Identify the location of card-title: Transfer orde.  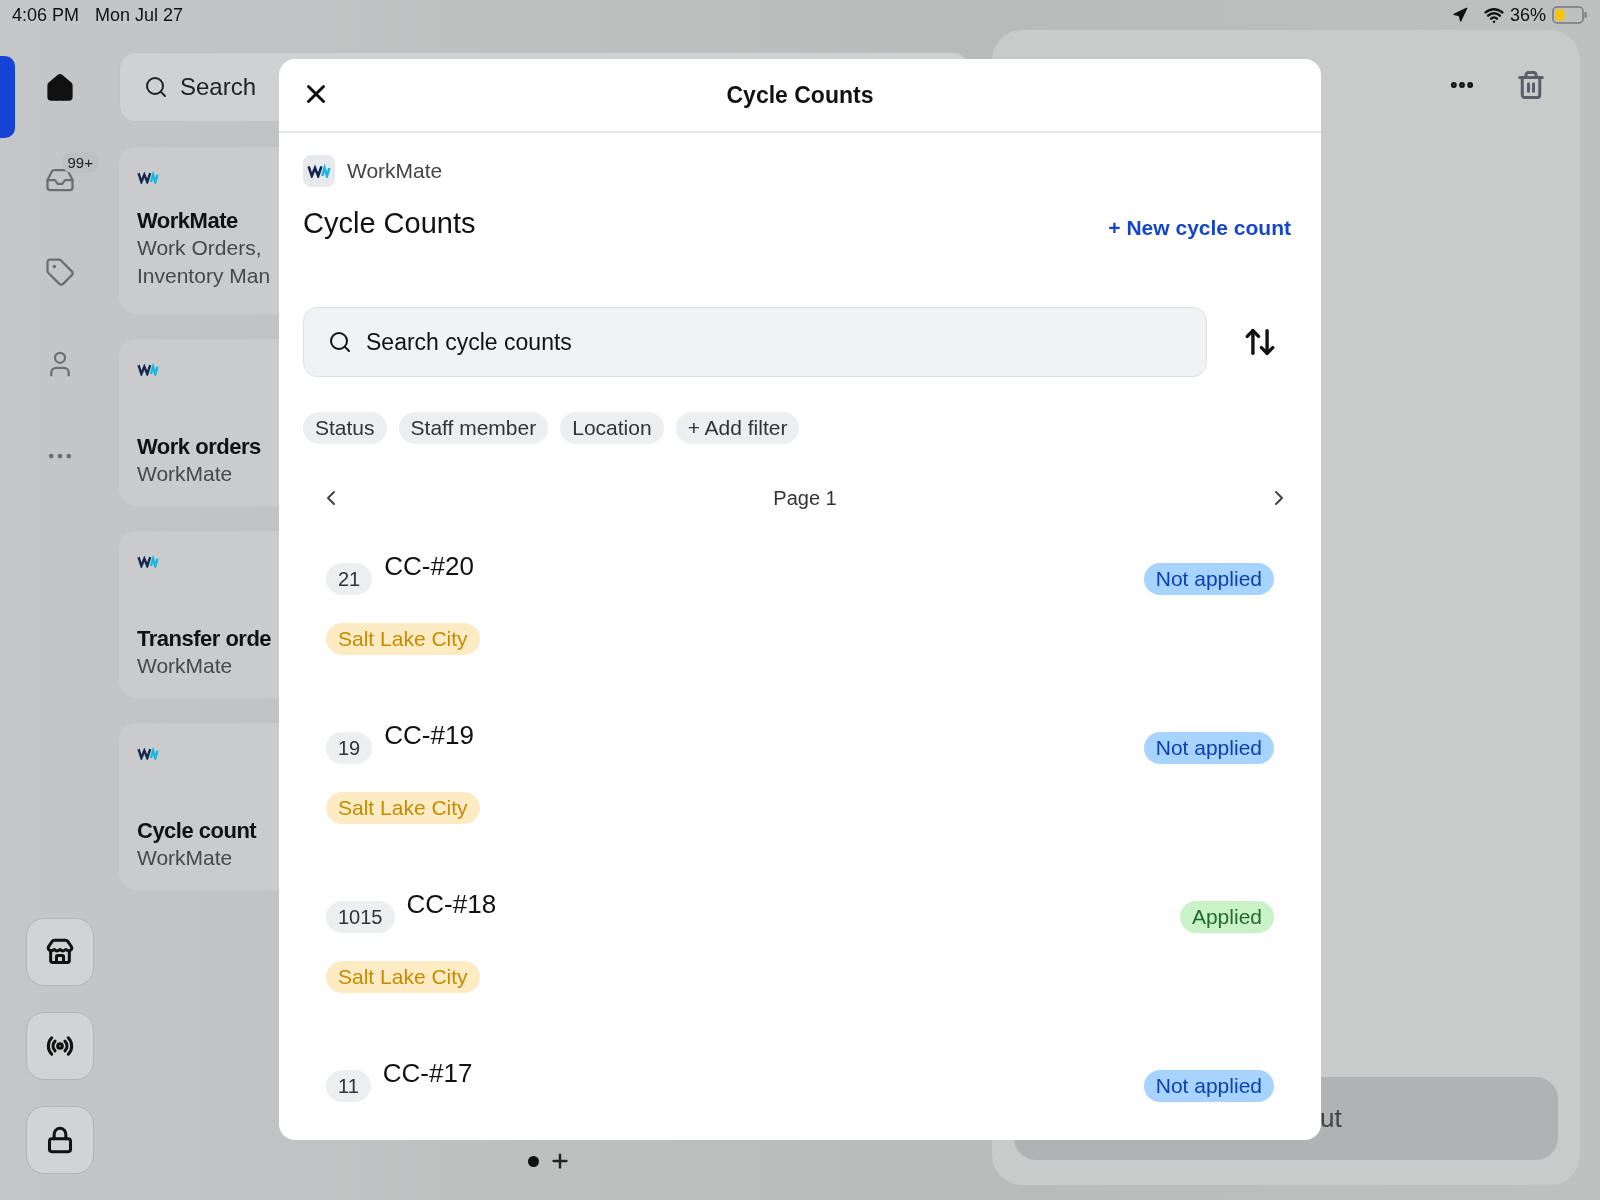
(204, 639).